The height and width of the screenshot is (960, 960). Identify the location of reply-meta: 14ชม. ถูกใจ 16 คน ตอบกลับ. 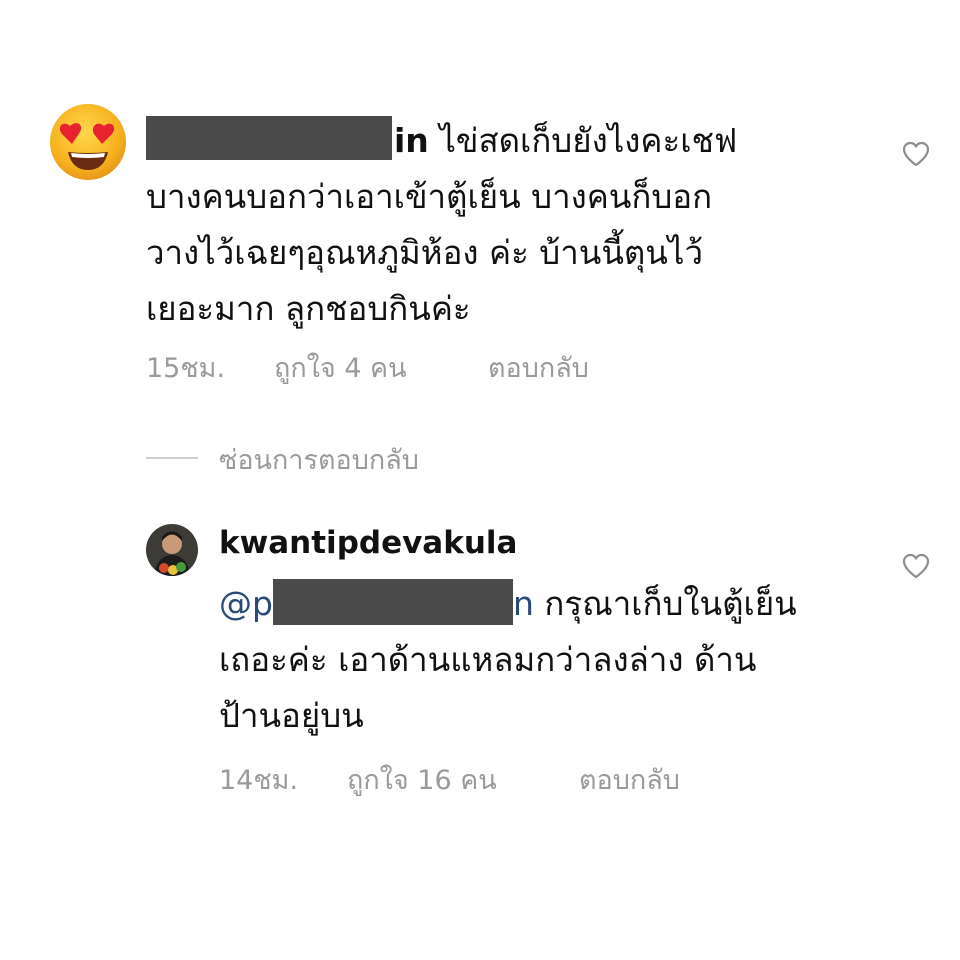
(449, 779).